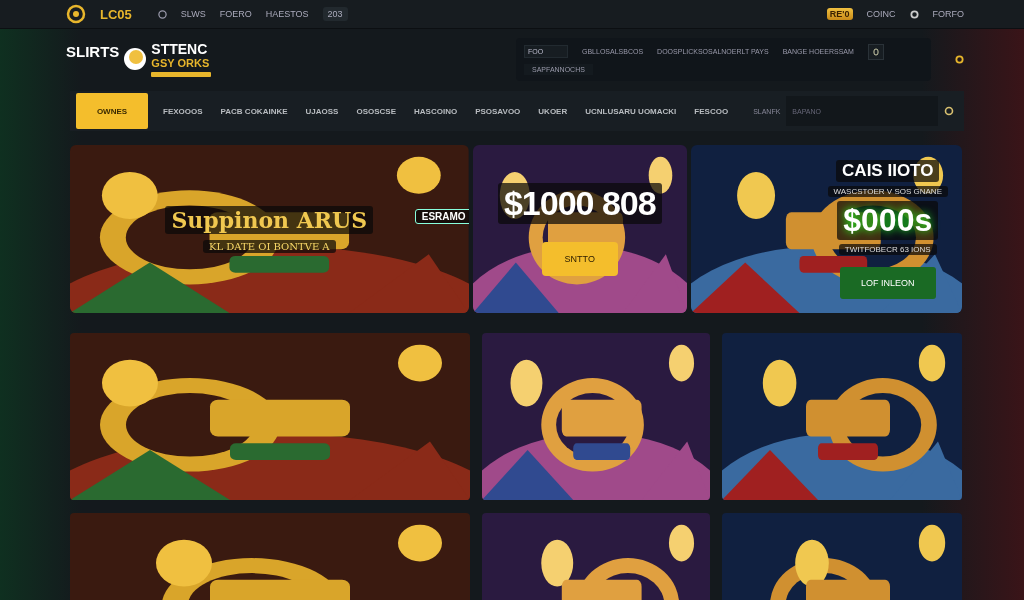 The image size is (1024, 600). I want to click on nav-tab: FEXOOOS, so click(183, 111).